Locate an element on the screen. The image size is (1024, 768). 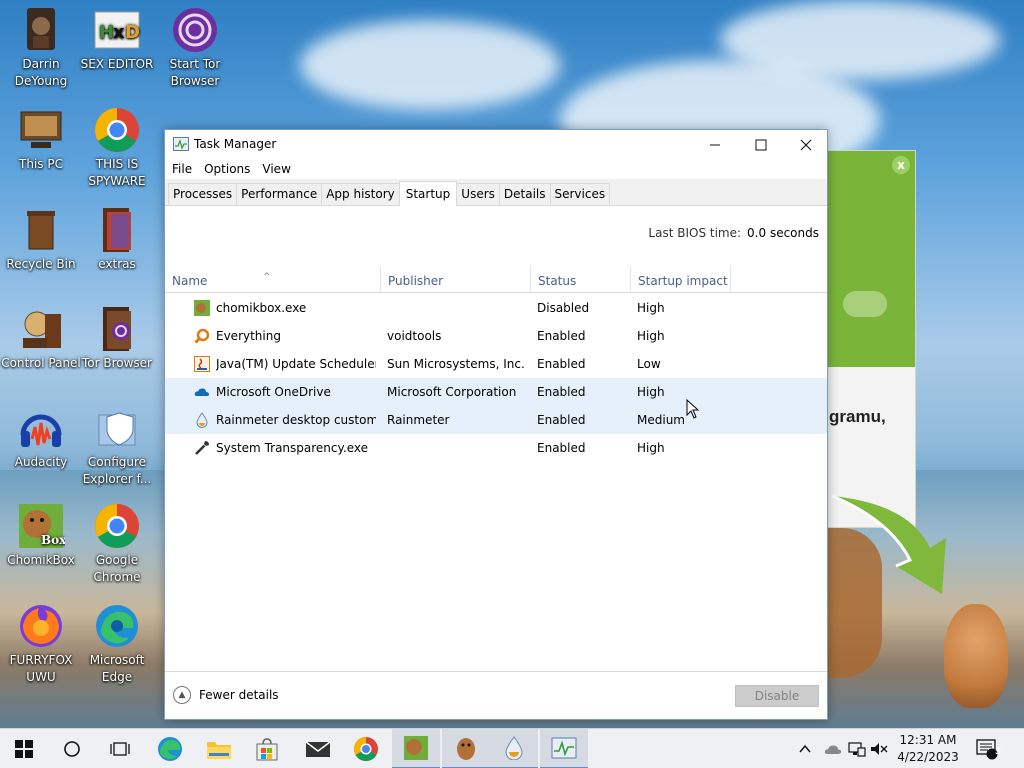
desktop-icon-label: Darrin DeYoung is located at coordinates (41, 72).